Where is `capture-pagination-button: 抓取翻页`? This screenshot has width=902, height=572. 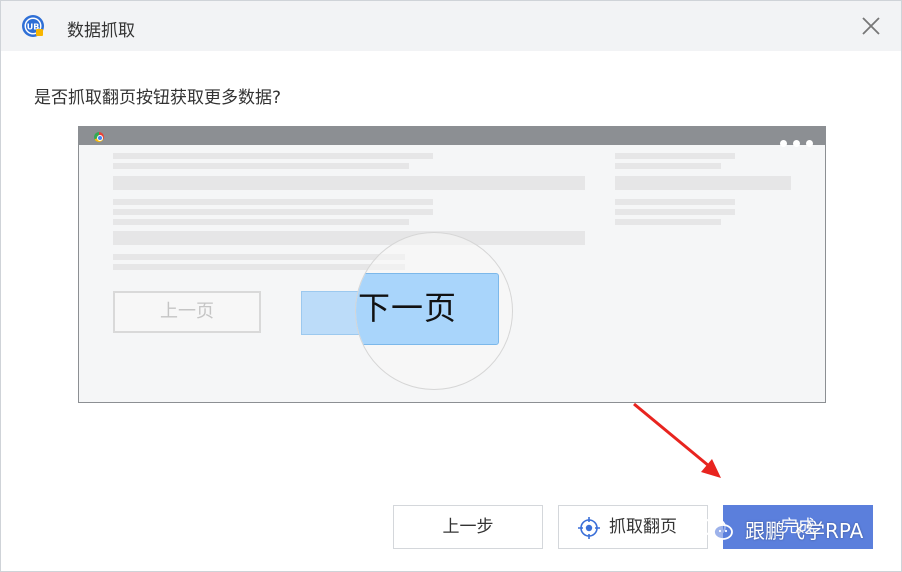
capture-pagination-button: 抓取翻页 is located at coordinates (633, 527).